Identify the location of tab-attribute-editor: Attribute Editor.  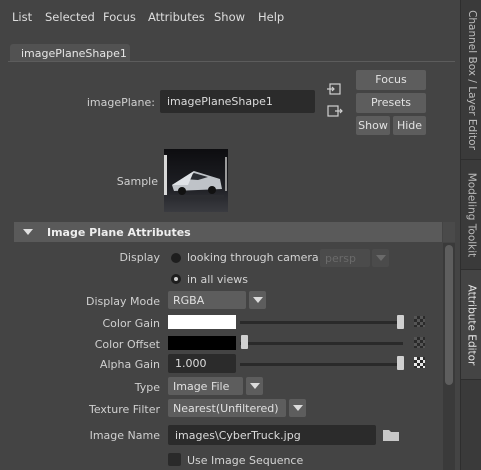
(471, 325).